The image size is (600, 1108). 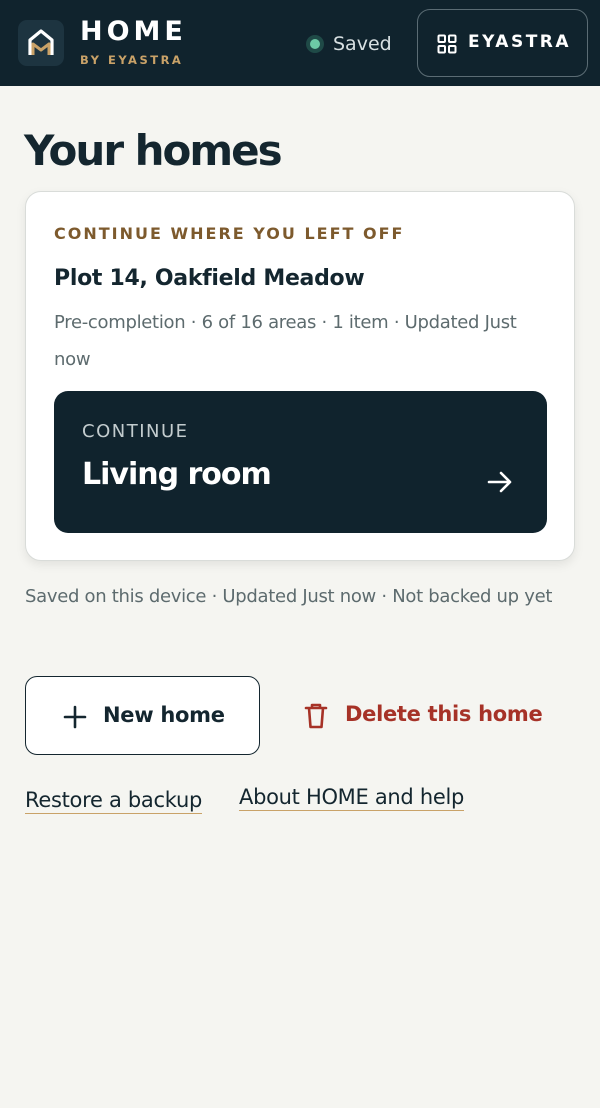 I want to click on delete-home-label: Delete this home, so click(x=444, y=714).